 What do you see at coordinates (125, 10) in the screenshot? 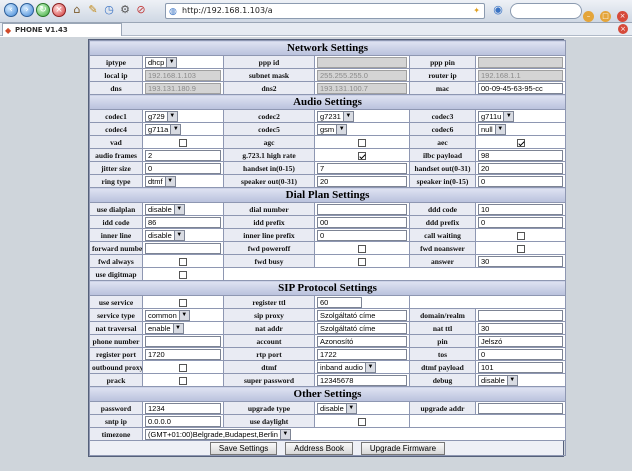
I see `settings-icon: ⚙` at bounding box center [125, 10].